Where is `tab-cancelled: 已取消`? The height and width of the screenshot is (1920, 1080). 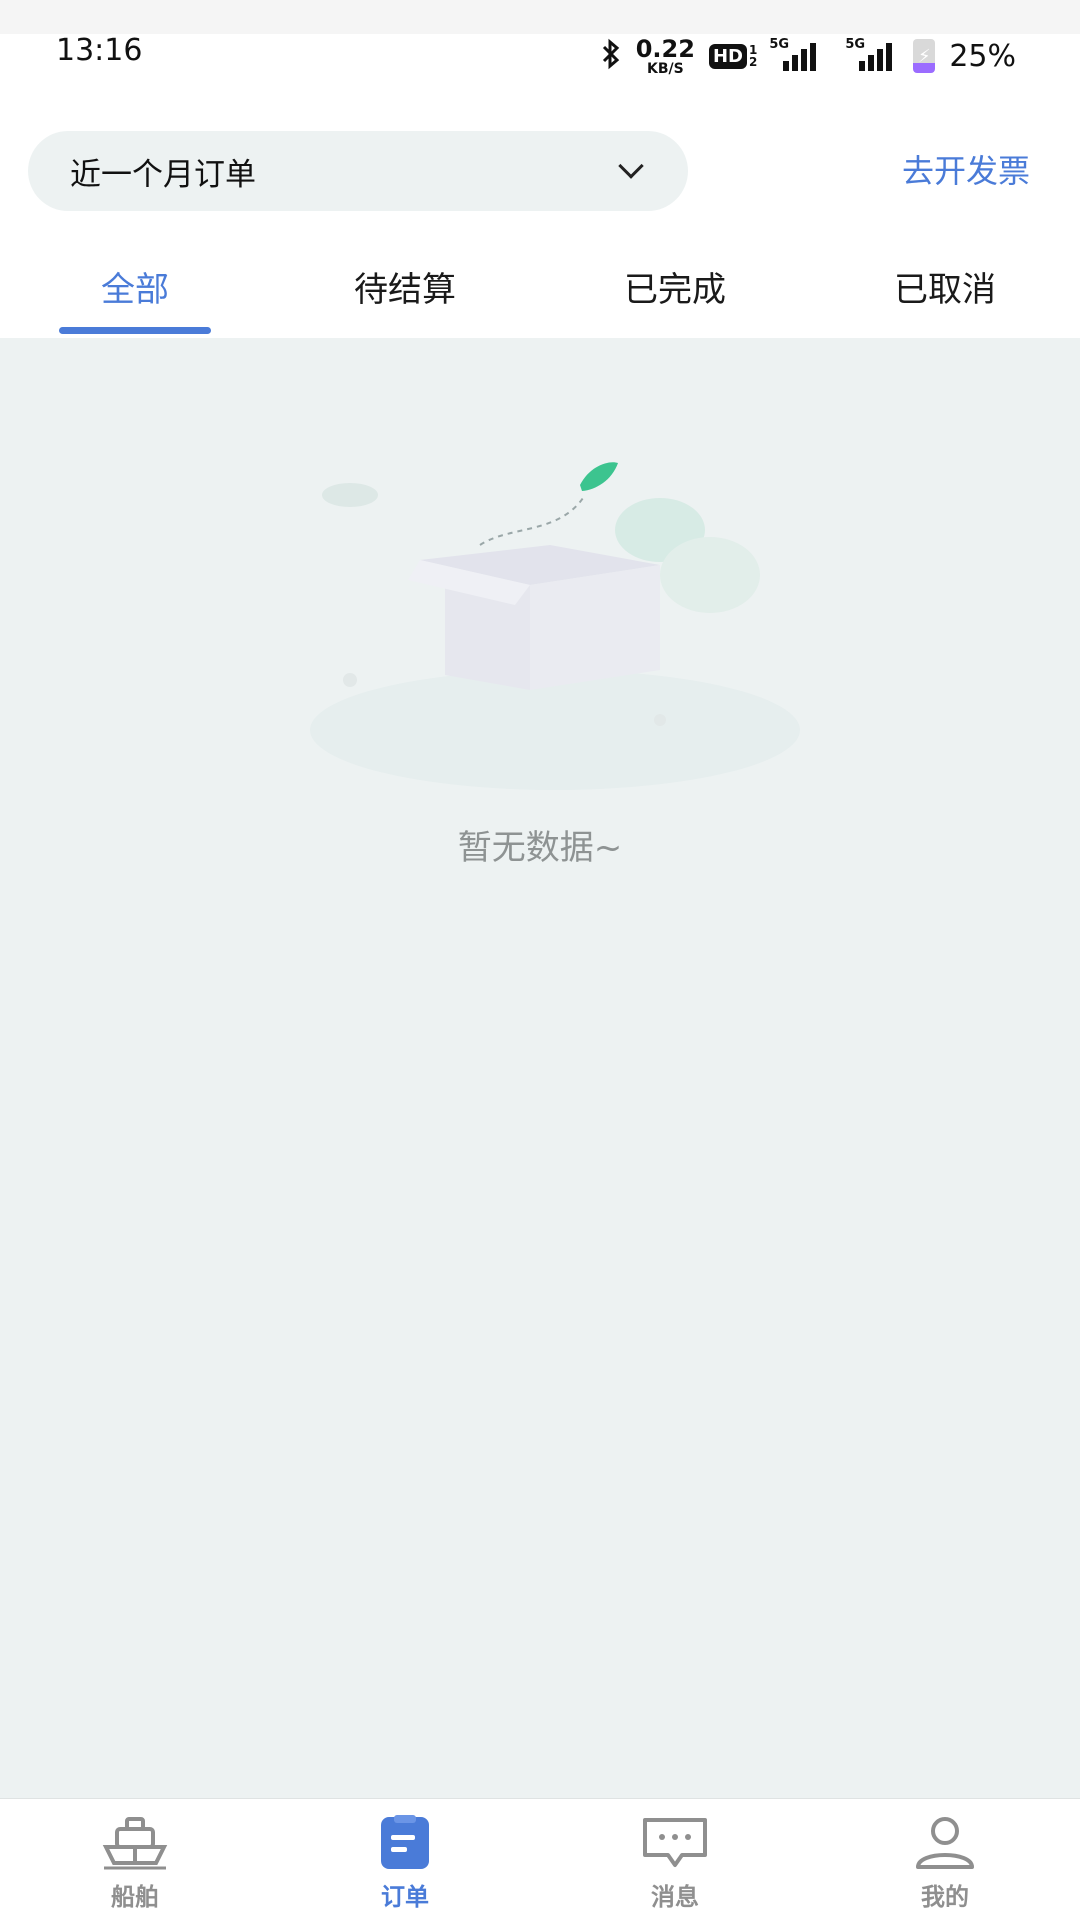
tab-cancelled: 已取消 is located at coordinates (945, 293).